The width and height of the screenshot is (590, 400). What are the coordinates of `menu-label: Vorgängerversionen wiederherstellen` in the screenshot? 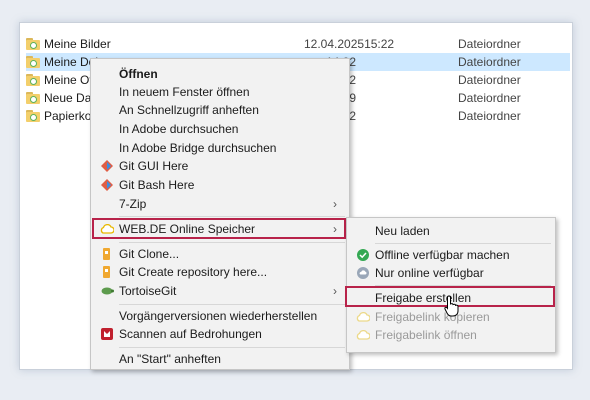 It's located at (218, 316).